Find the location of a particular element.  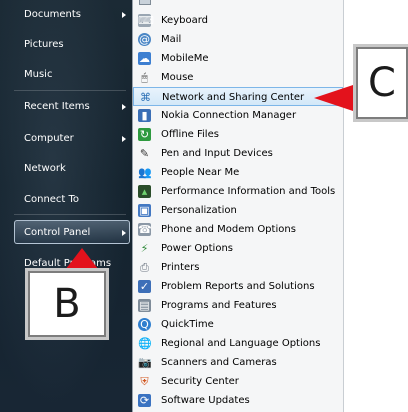

callout-b: B is located at coordinates (67, 304).